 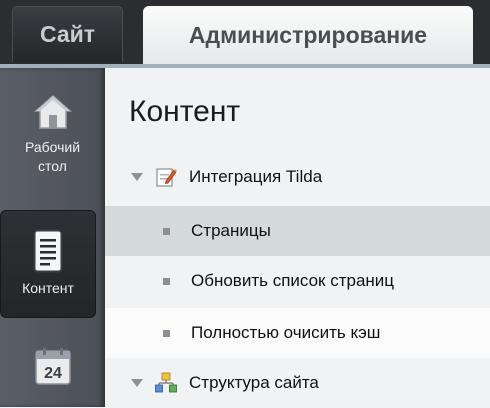 What do you see at coordinates (166, 382) in the screenshot?
I see `site-structure-icon` at bounding box center [166, 382].